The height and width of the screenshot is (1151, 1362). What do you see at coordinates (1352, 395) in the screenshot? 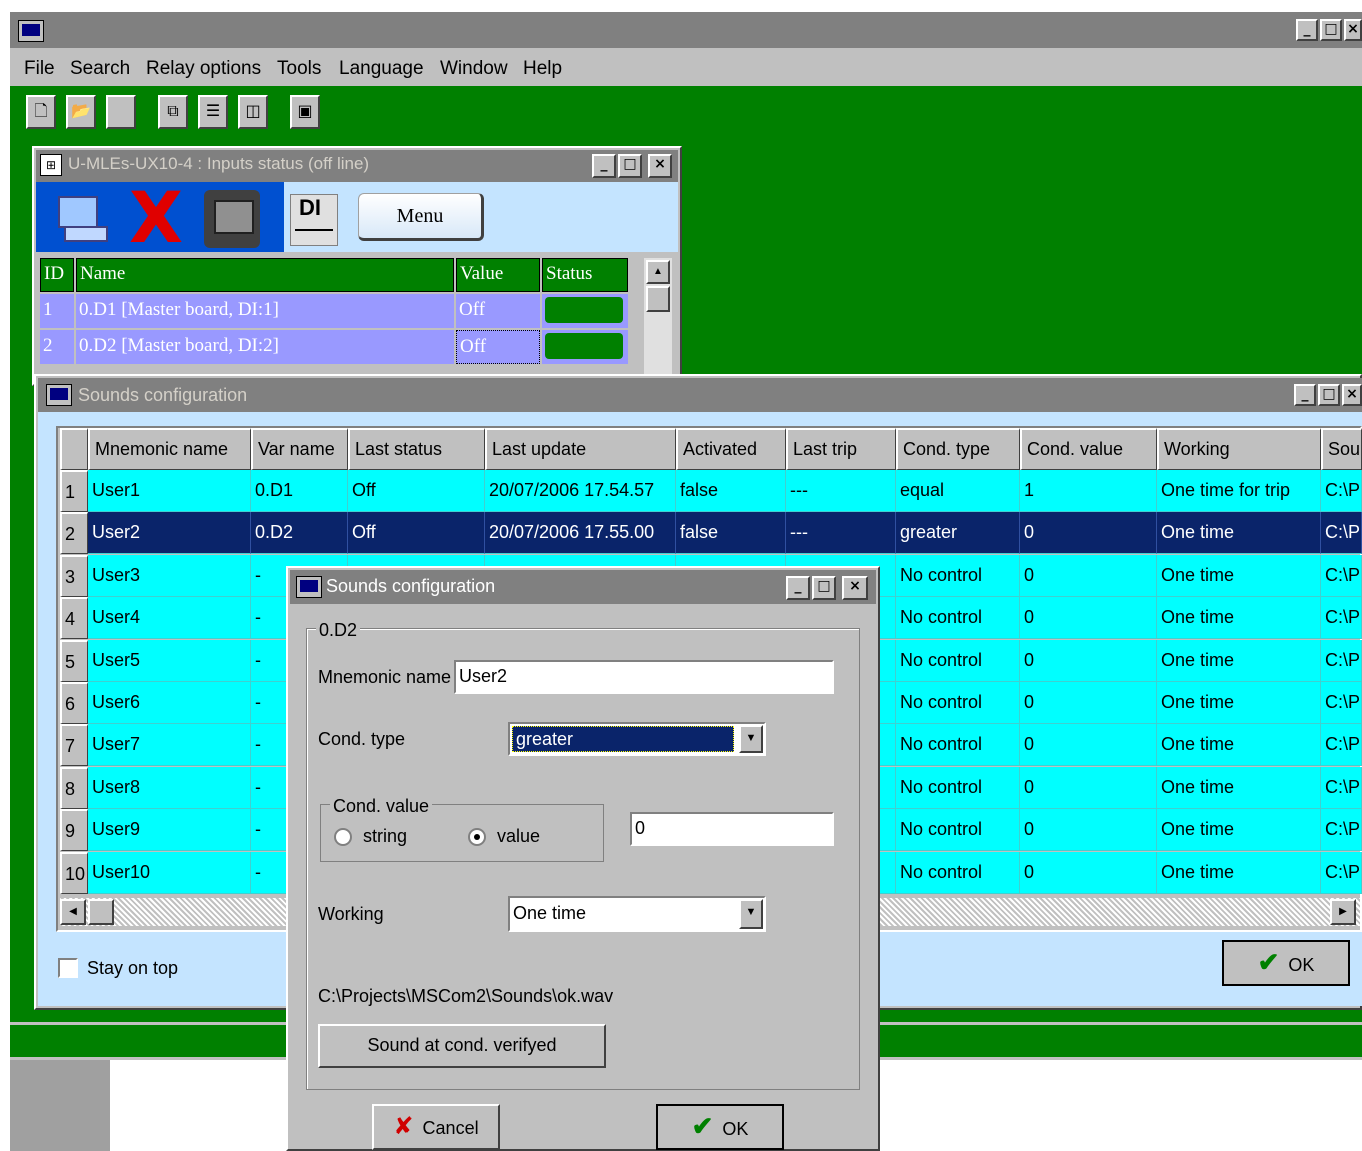
I see `sounds-close-button: ×` at bounding box center [1352, 395].